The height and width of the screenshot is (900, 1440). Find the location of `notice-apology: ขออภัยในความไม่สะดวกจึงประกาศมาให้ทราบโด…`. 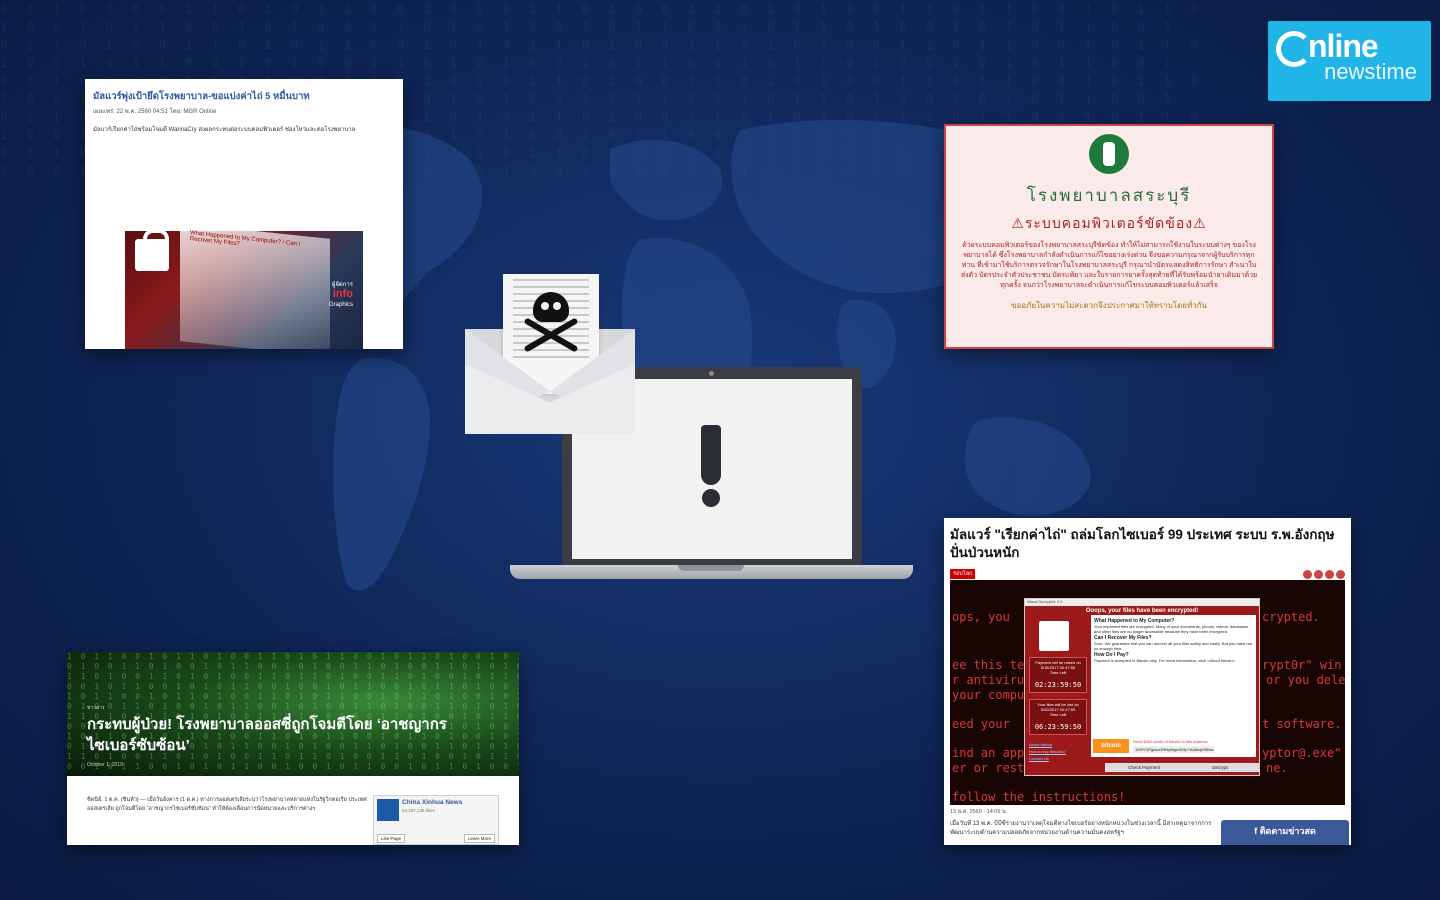

notice-apology: ขออภัยในความไม่สะดวกจึงประกาศมาให้ทราบโด… is located at coordinates (1109, 305).